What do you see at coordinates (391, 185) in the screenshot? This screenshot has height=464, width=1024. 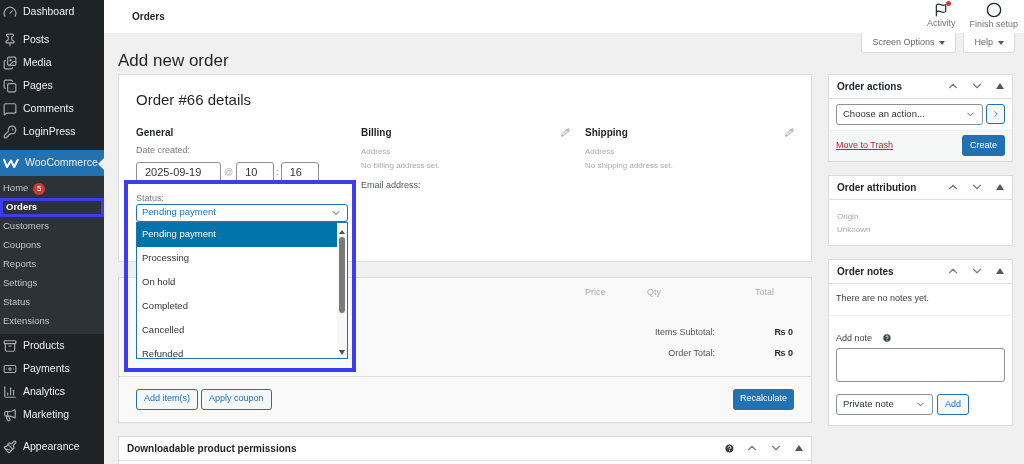 I see `field-label: Email address:` at bounding box center [391, 185].